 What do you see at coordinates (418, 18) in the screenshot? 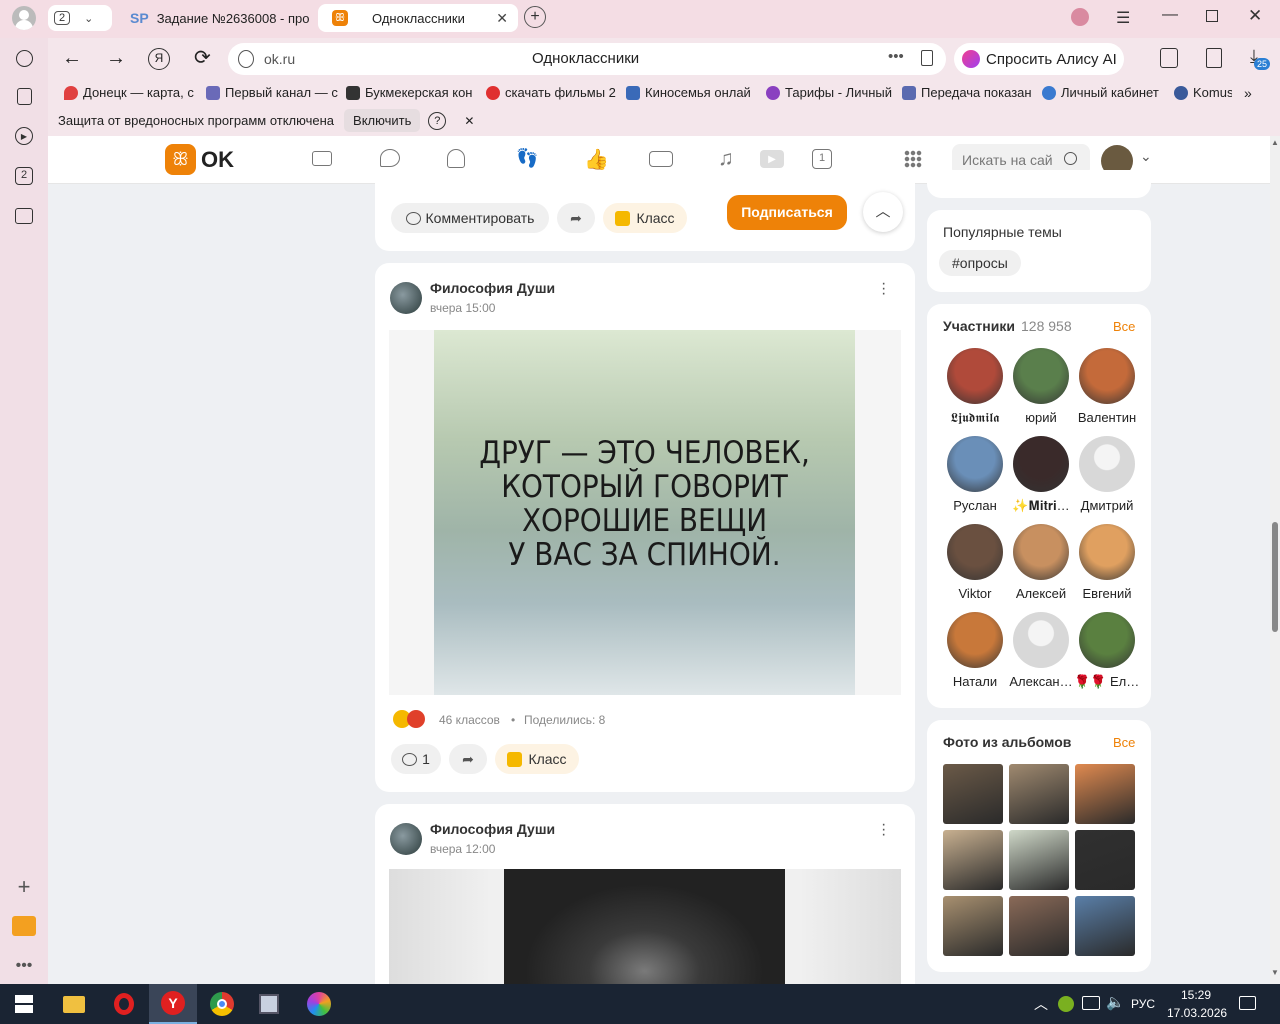
I see `tab-odnoklassniki: ꕥ Одноклассники ✕` at bounding box center [418, 18].